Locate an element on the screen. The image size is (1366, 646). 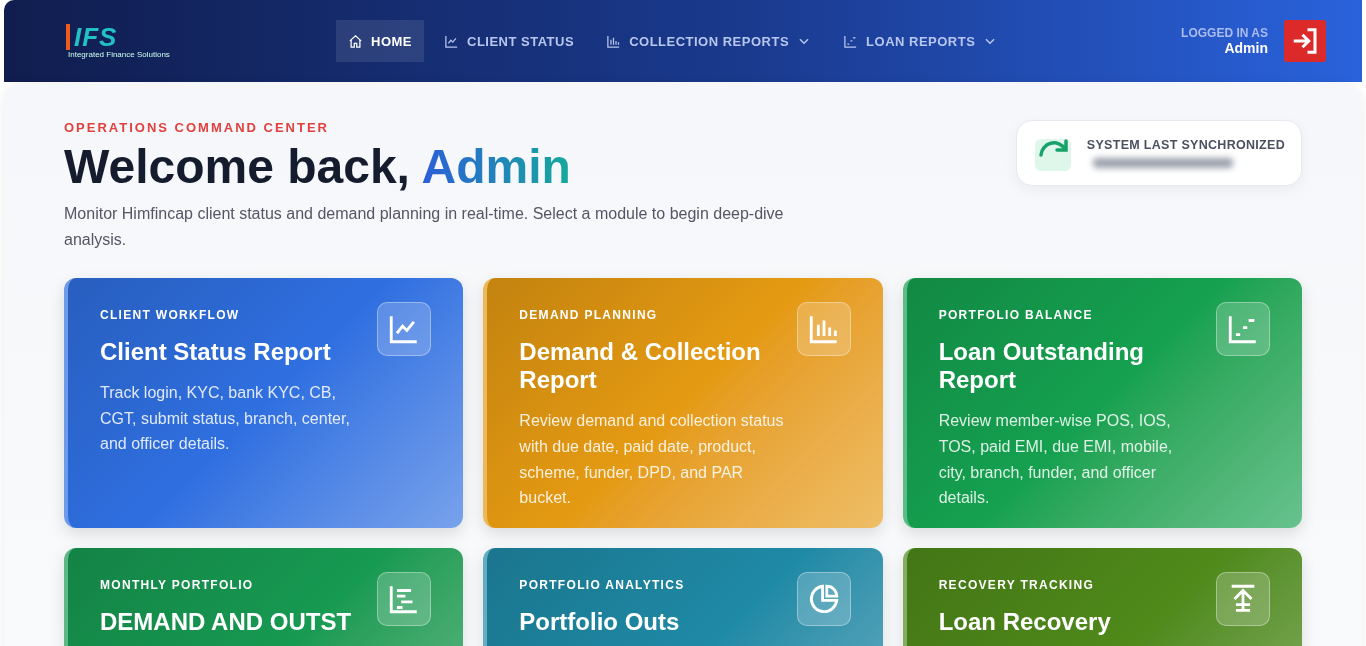
company-logo: IFS Integrated Finance Solutions is located at coordinates (201, 41).